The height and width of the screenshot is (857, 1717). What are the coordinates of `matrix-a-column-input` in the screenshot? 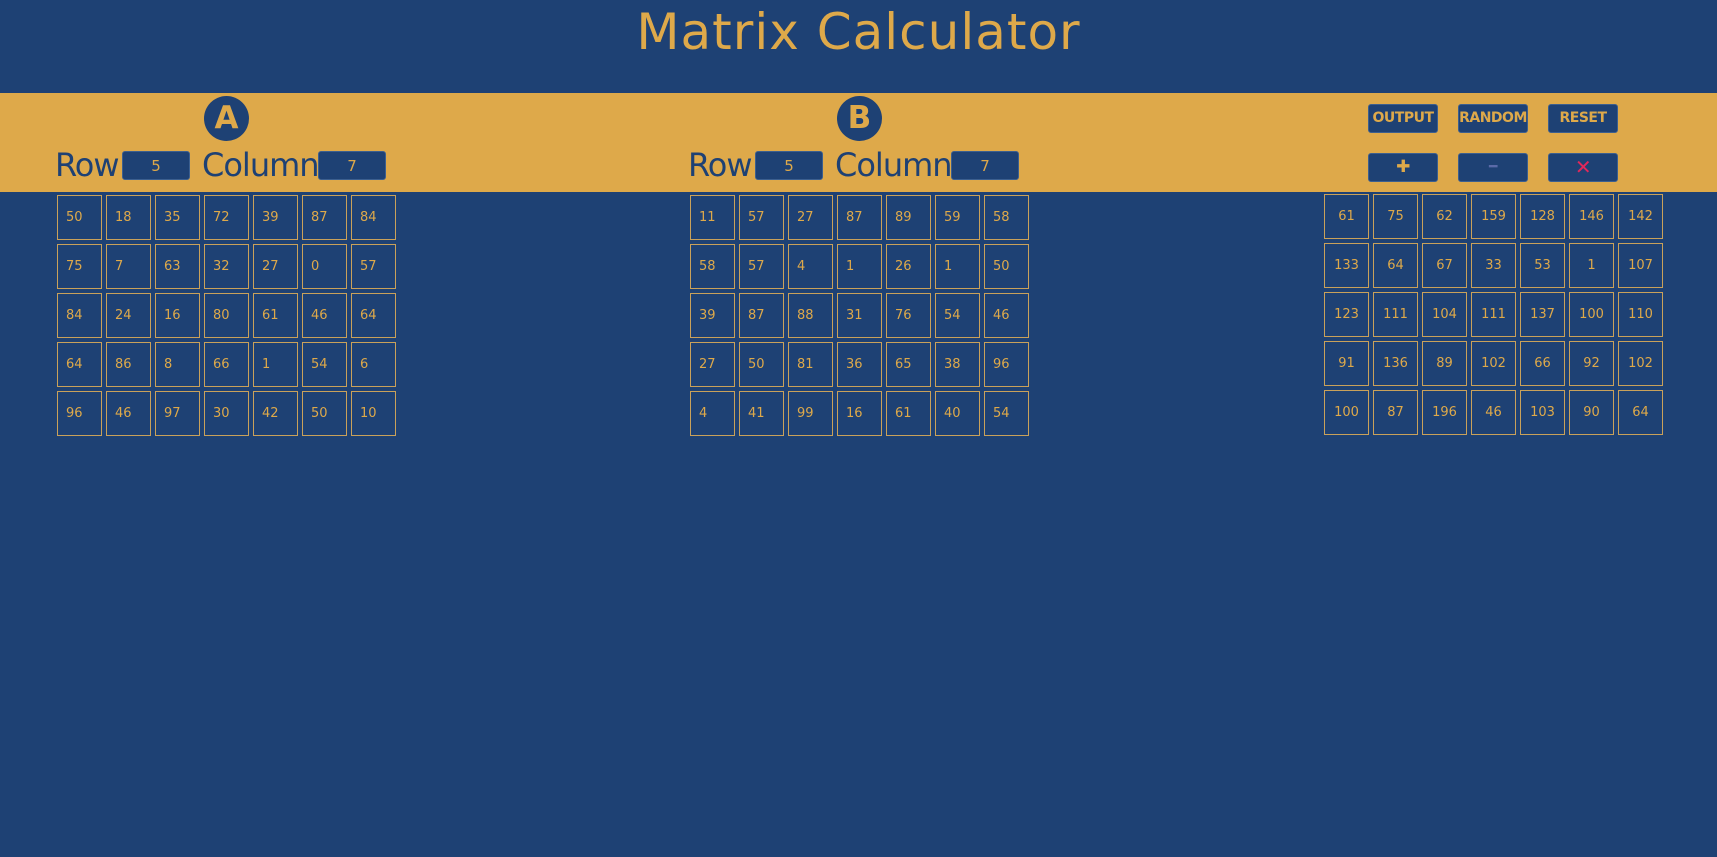 It's located at (352, 165).